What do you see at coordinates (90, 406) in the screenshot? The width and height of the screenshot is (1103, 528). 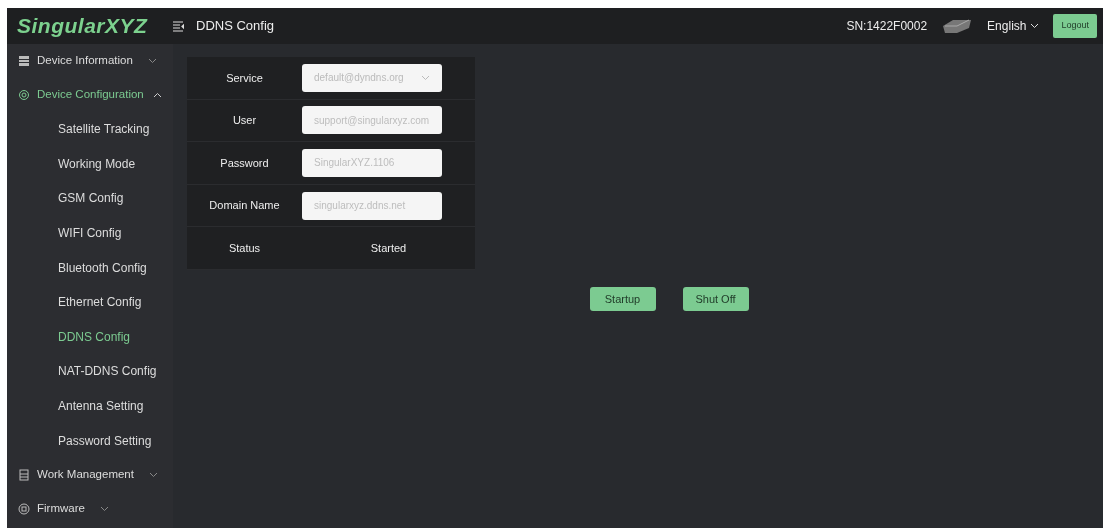 I see `sidebar-subitem: Antenna Setting` at bounding box center [90, 406].